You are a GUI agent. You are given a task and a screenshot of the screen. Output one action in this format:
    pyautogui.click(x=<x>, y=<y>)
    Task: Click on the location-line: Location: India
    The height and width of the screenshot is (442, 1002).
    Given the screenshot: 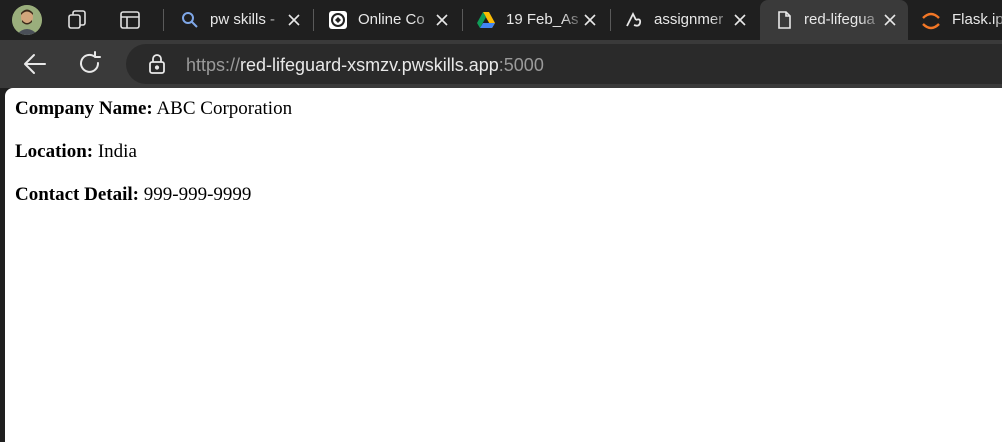 What is the action you would take?
    pyautogui.click(x=76, y=152)
    